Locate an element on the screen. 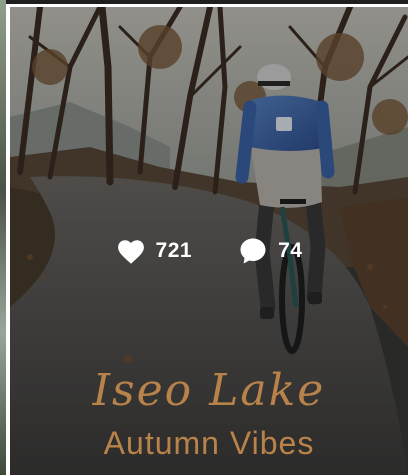 Image resolution: width=408 pixels, height=475 pixels. post-stats: 721 74 is located at coordinates (209, 251).